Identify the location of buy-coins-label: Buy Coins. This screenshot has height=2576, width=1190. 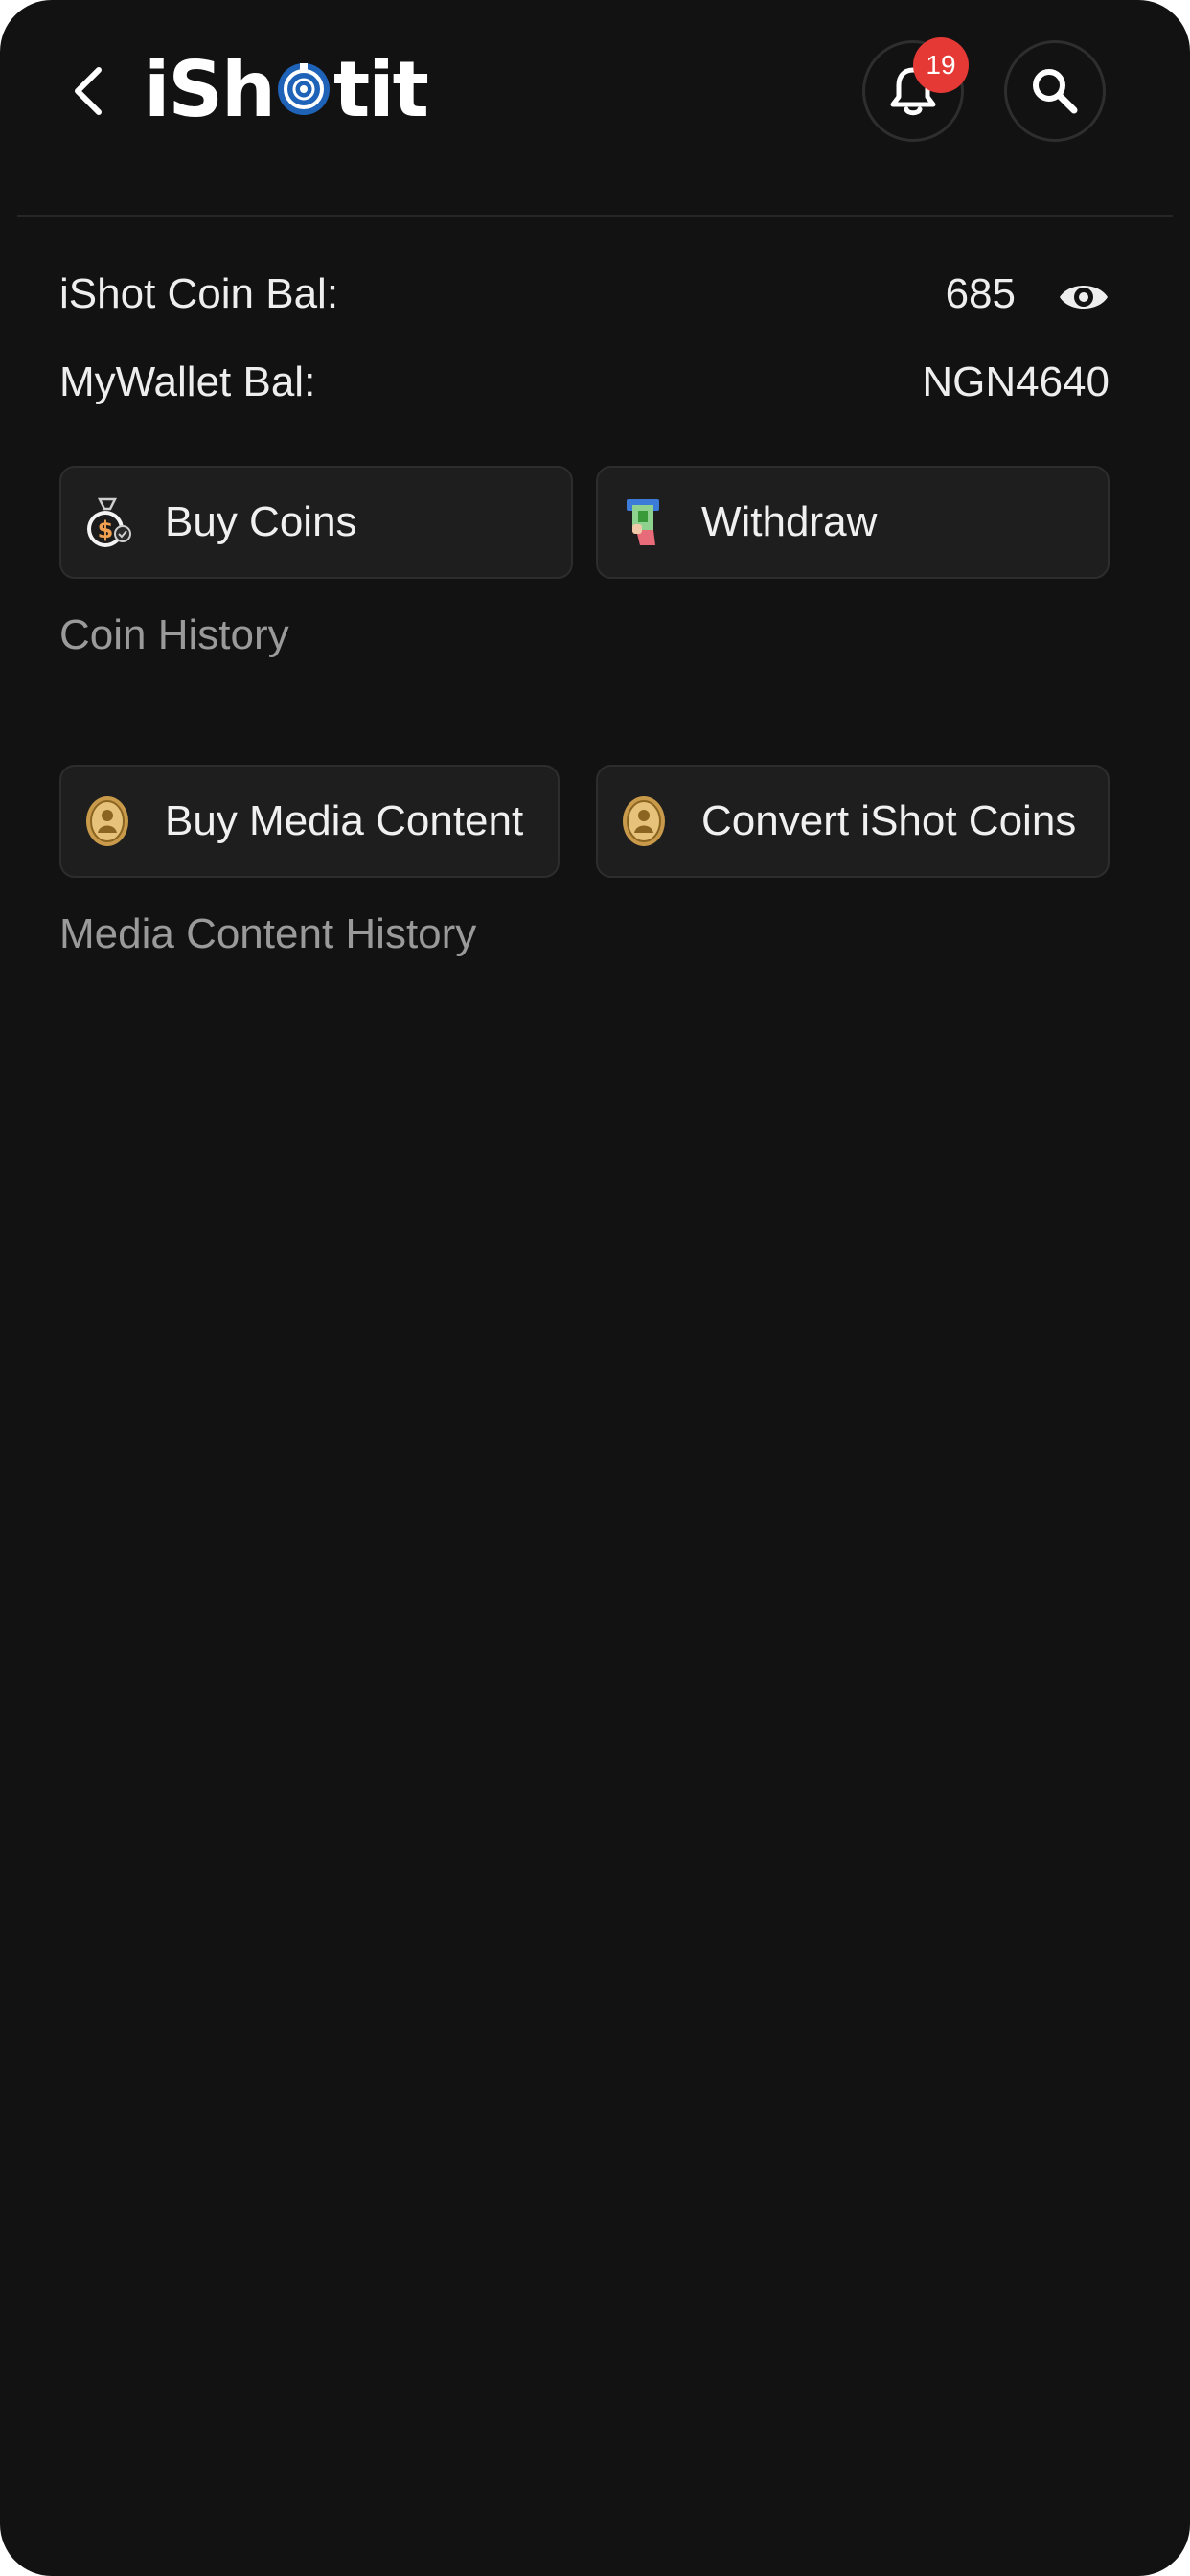
(261, 521).